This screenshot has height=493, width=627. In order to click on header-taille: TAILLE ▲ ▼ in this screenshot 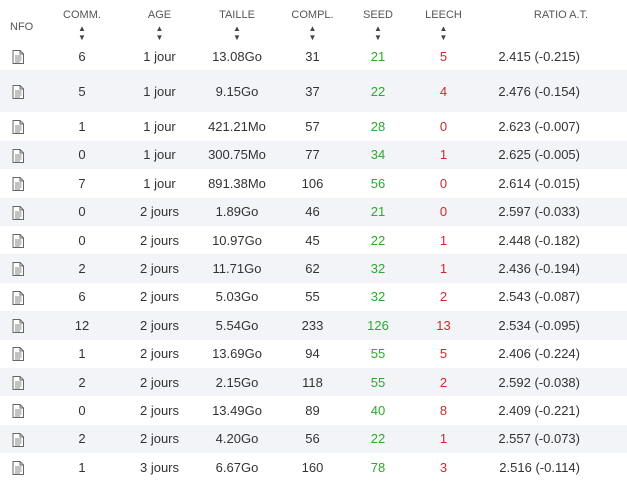, I will do `click(237, 21)`.